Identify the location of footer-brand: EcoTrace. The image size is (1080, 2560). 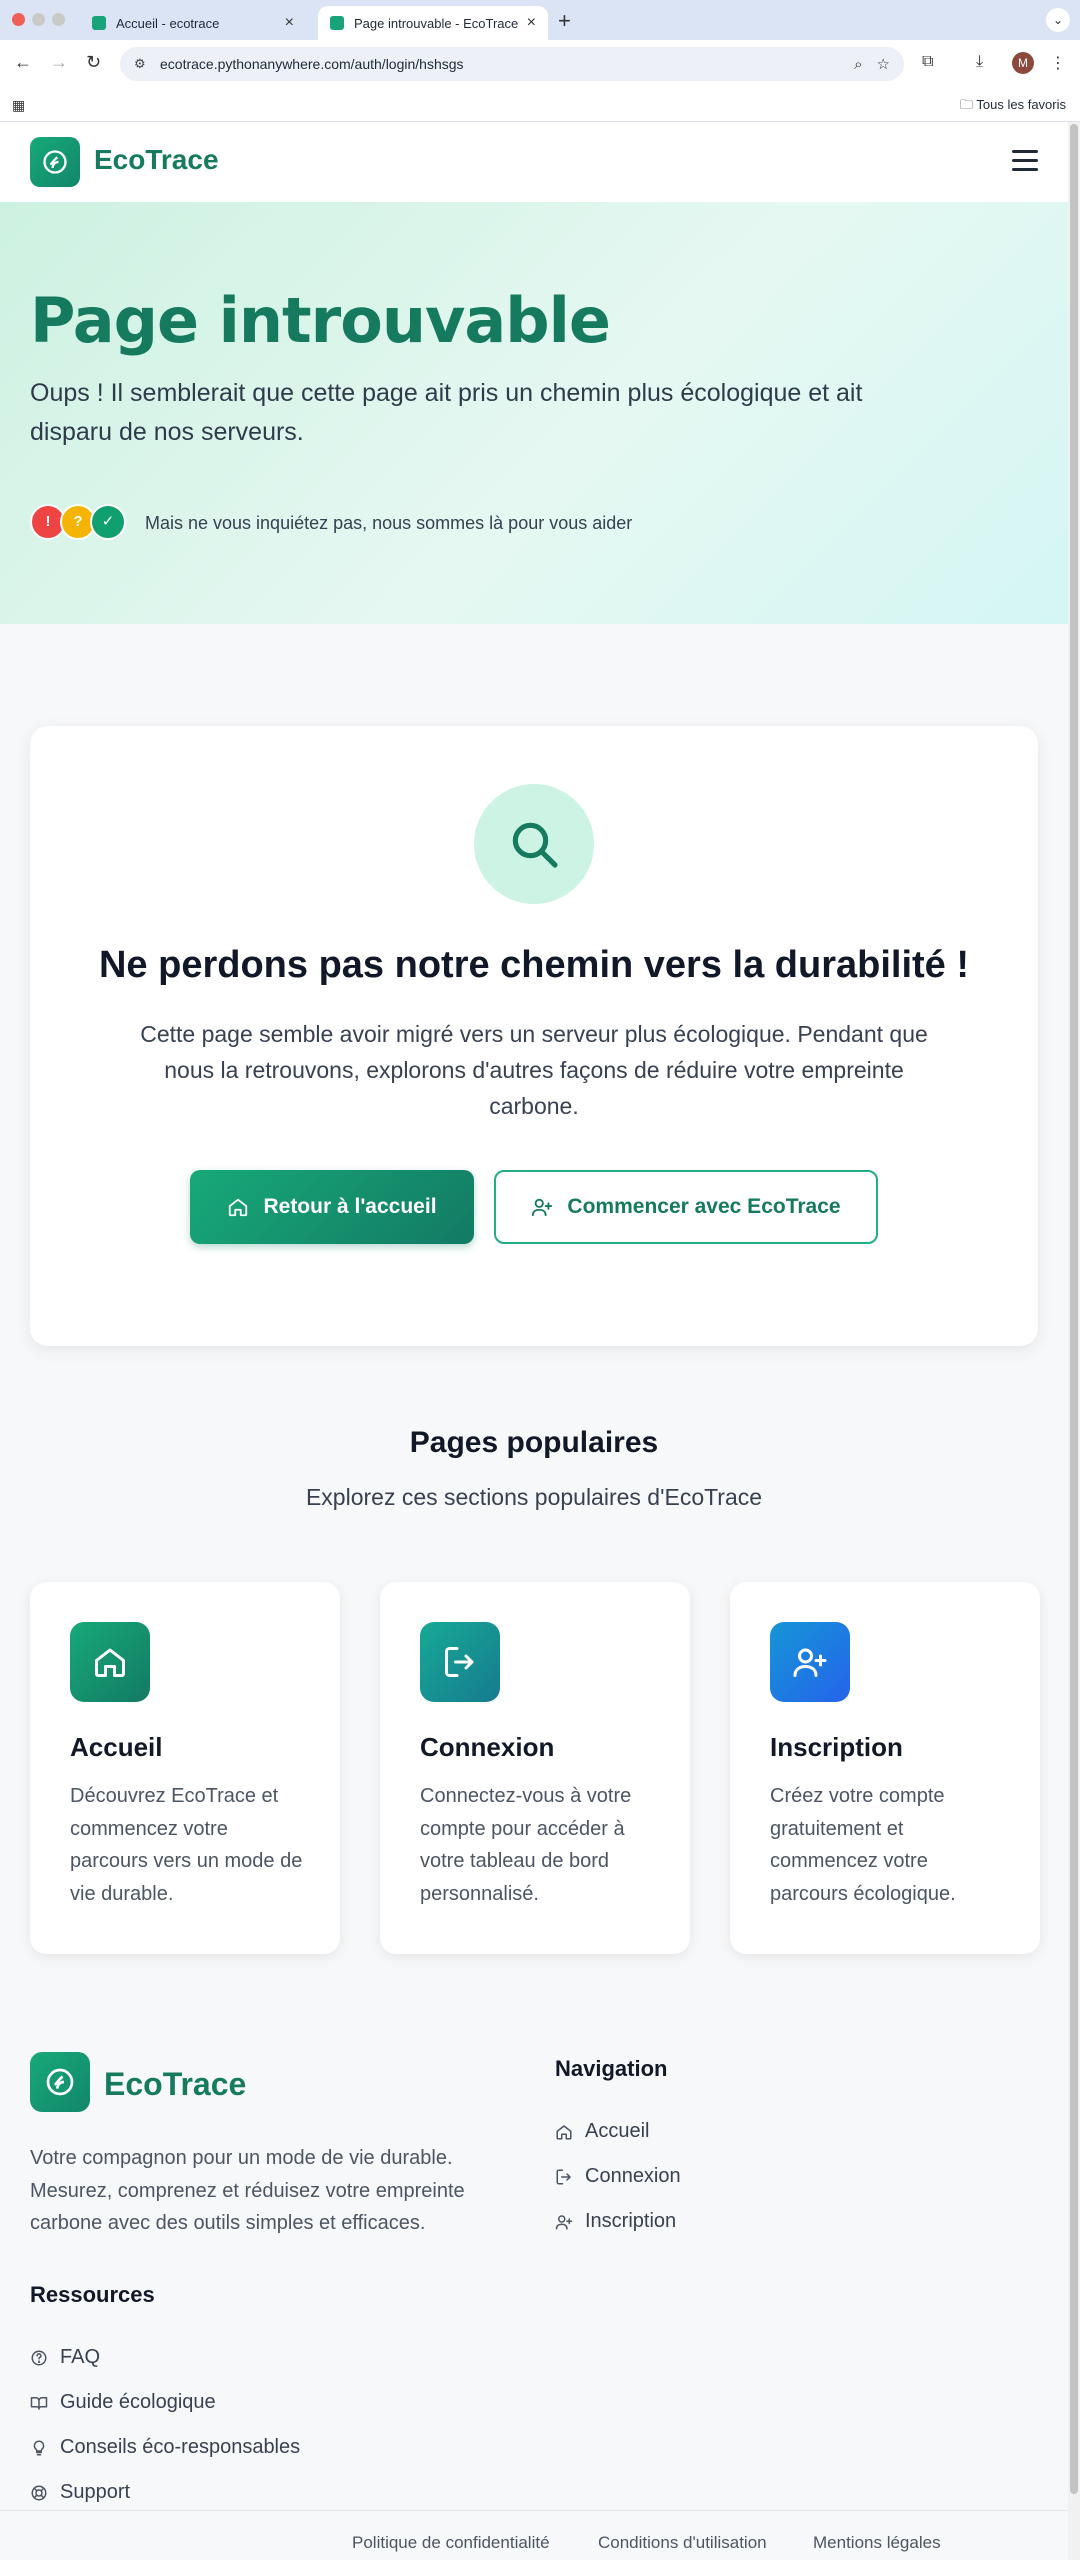
(175, 2084).